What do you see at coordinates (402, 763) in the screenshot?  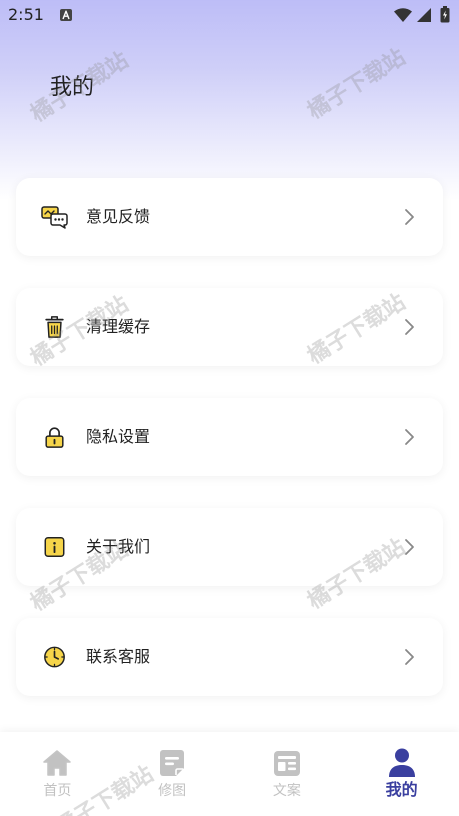 I see `person-icon` at bounding box center [402, 763].